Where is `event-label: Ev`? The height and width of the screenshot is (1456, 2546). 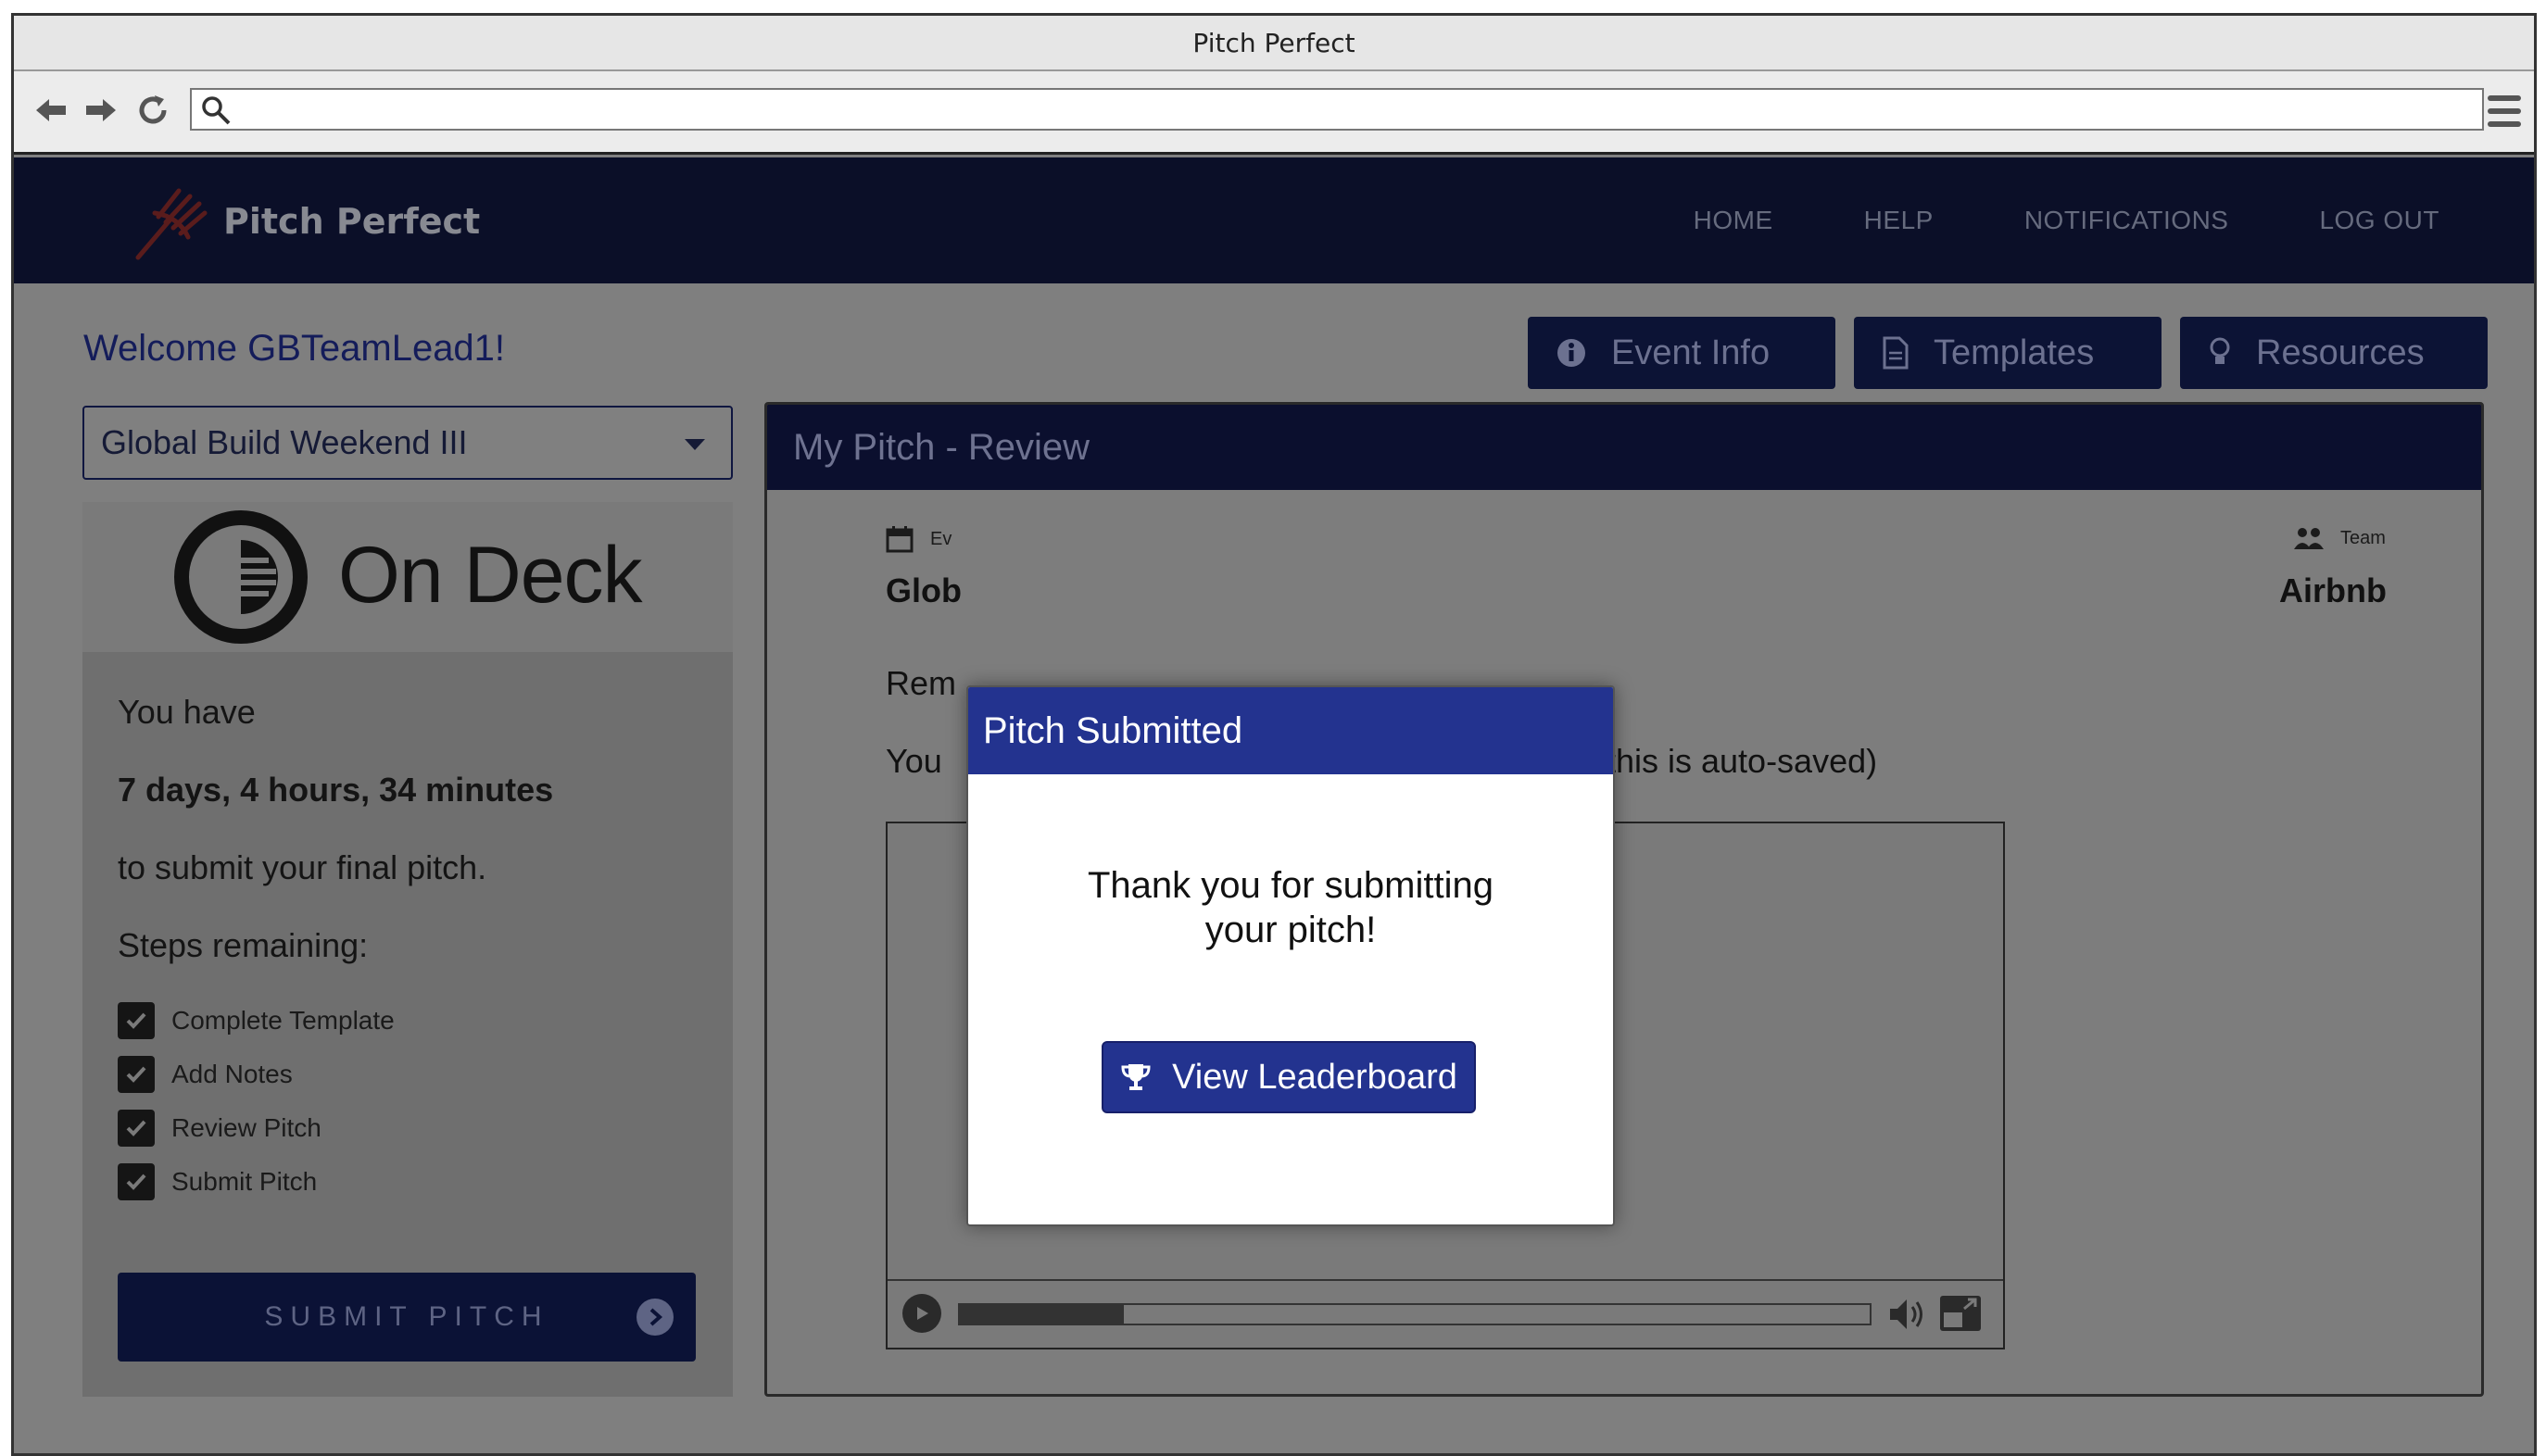 event-label: Ev is located at coordinates (941, 538).